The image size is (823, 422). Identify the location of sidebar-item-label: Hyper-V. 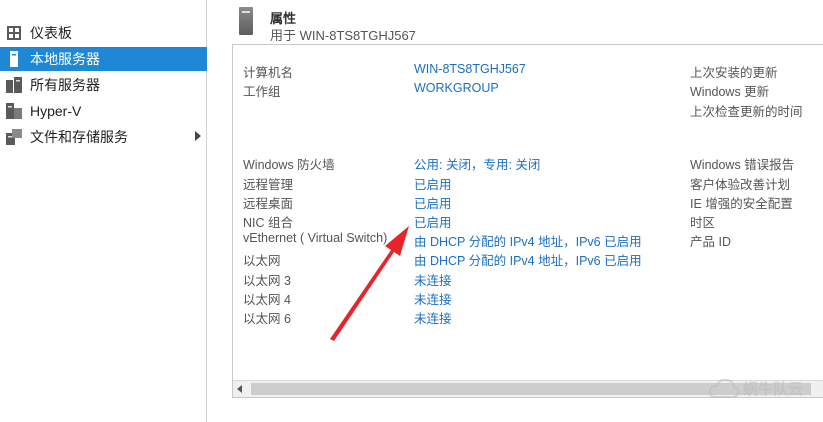
(56, 111).